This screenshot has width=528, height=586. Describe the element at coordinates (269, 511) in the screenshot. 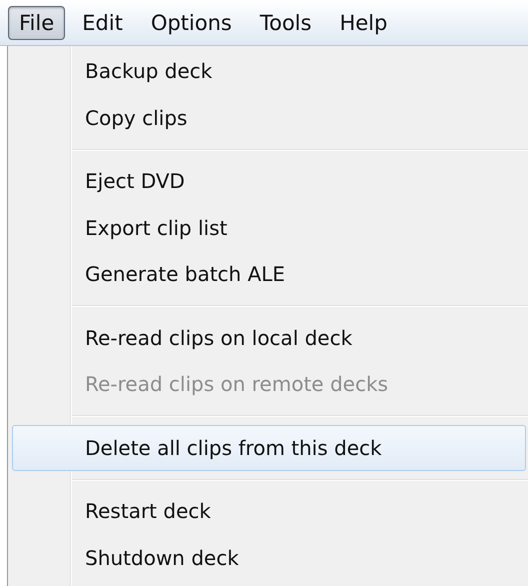

I see `menu-item: Restart deck` at that location.